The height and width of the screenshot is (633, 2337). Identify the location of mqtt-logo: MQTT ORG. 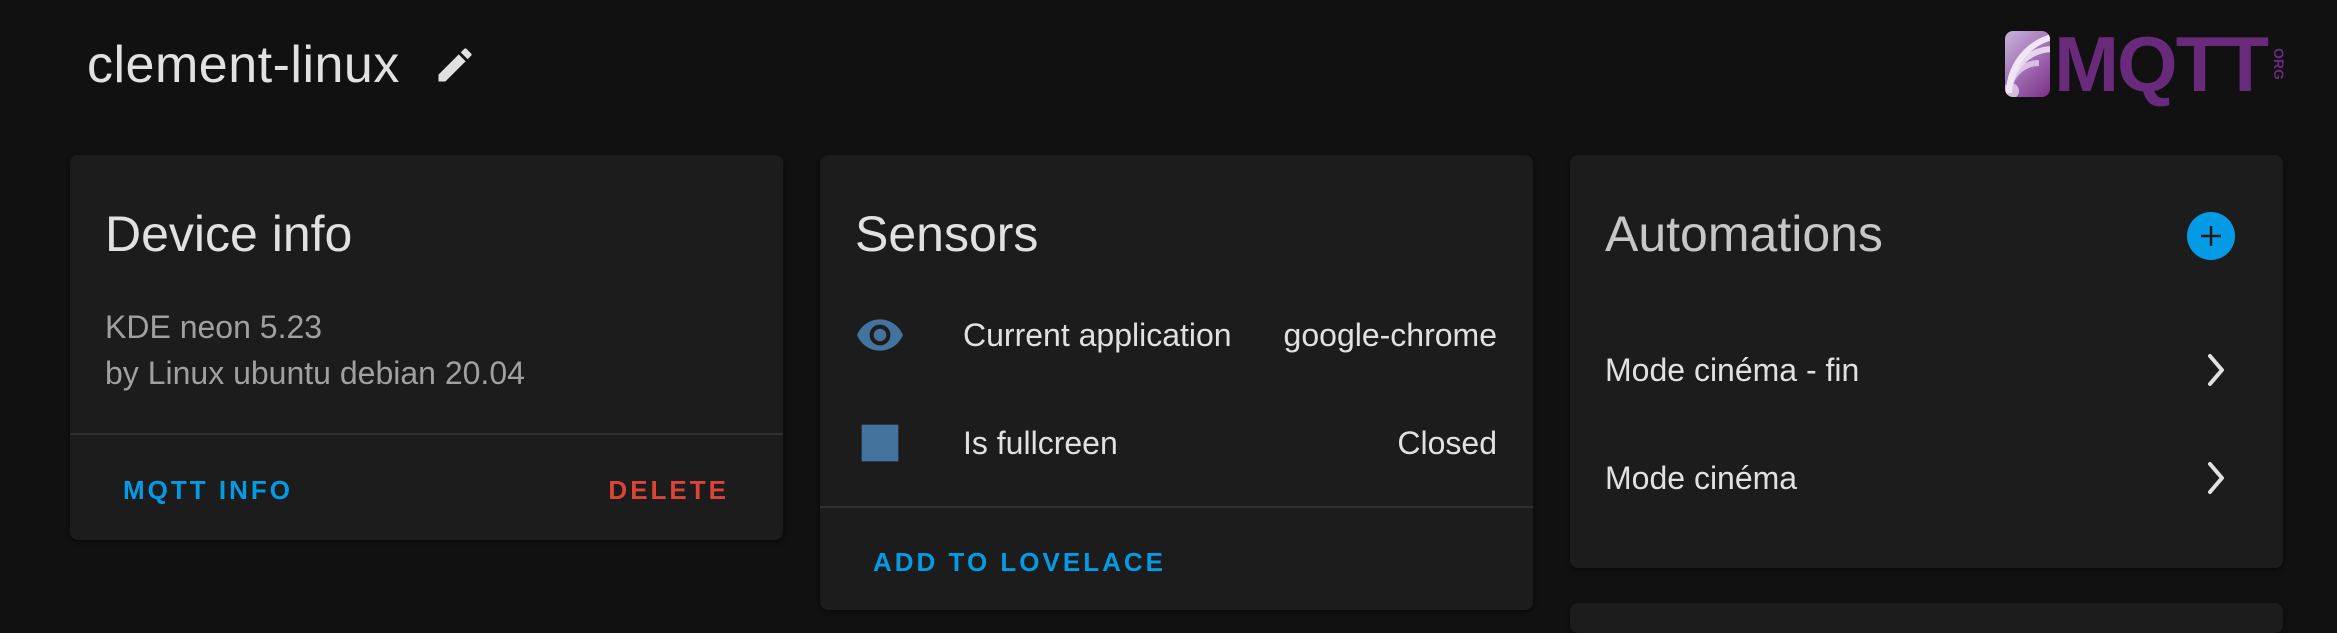
(2146, 64).